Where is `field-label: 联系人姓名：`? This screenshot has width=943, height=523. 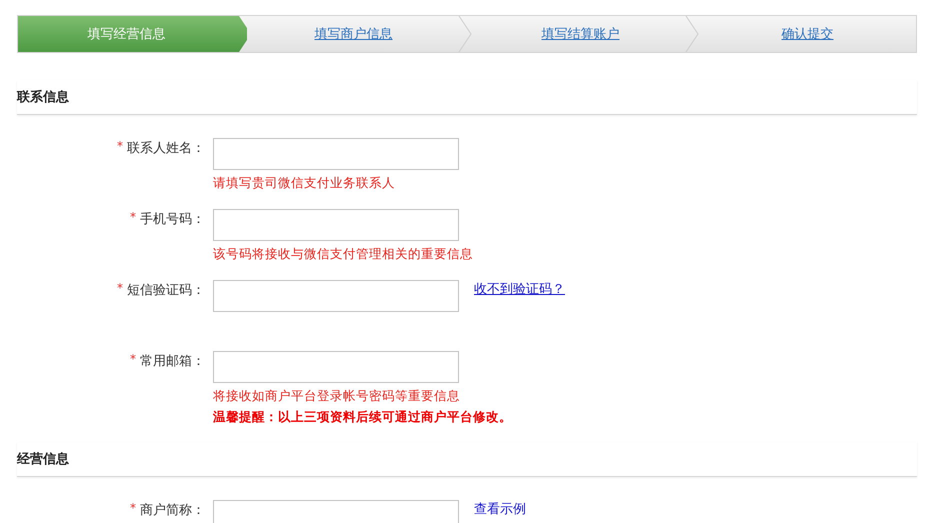 field-label: 联系人姓名： is located at coordinates (166, 148).